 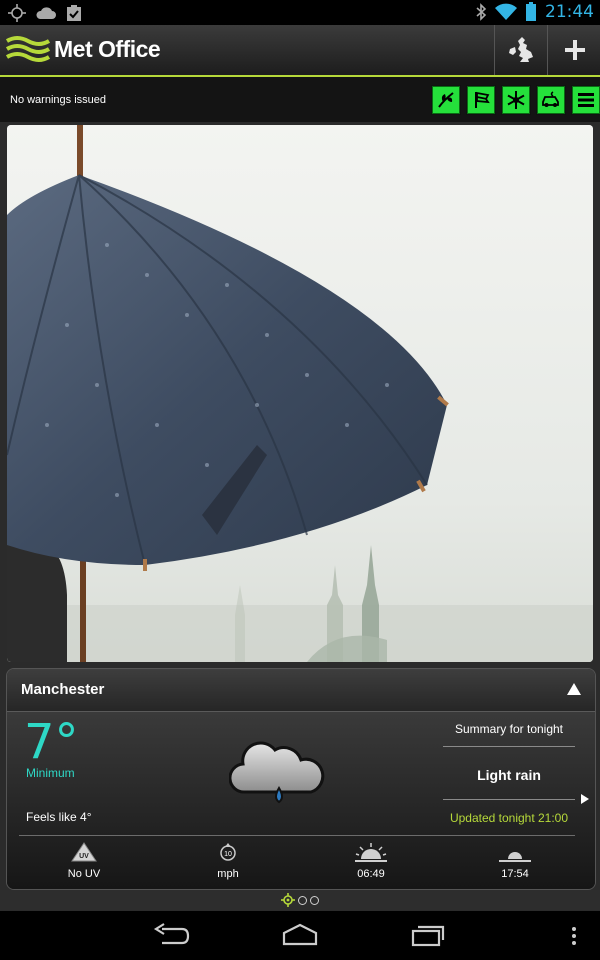 I want to click on summary-heading: Summary for tonight, so click(x=509, y=729).